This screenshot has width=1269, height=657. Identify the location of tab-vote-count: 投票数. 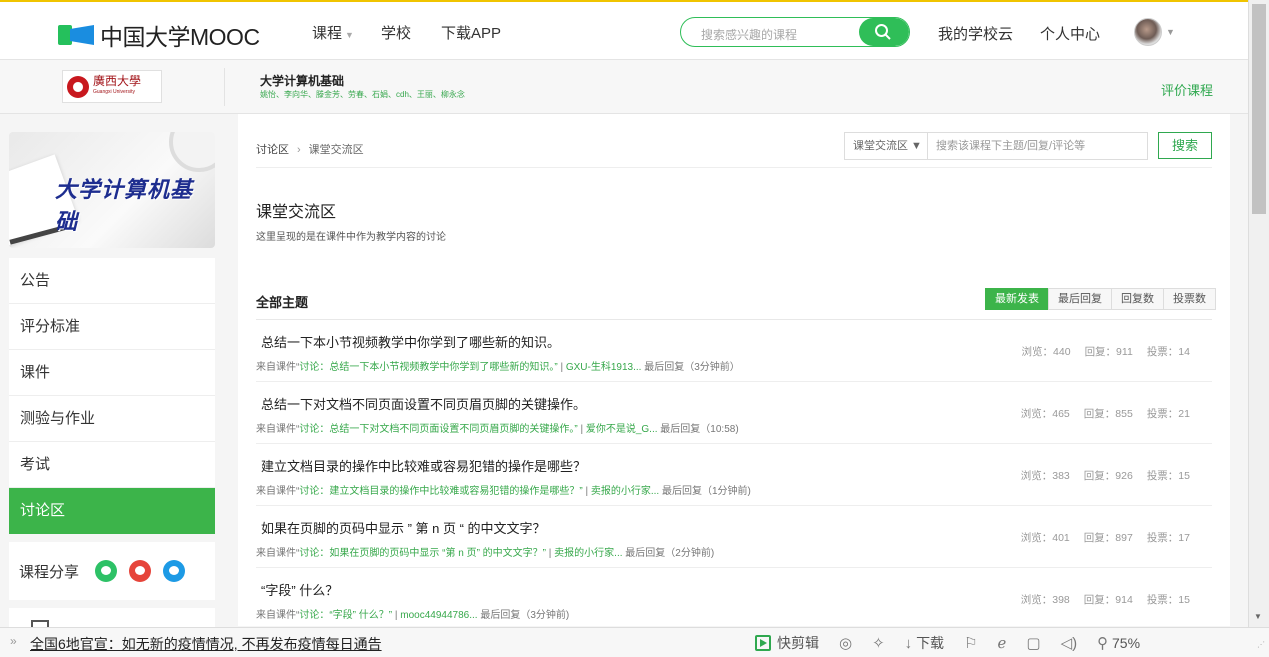
(1189, 299).